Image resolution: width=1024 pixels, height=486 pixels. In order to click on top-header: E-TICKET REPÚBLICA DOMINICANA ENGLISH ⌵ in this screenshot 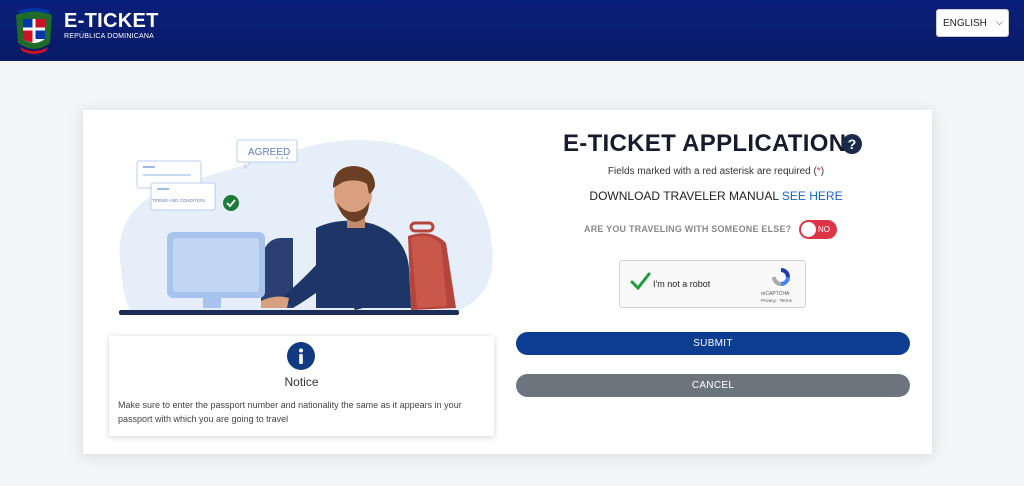, I will do `click(512, 30)`.